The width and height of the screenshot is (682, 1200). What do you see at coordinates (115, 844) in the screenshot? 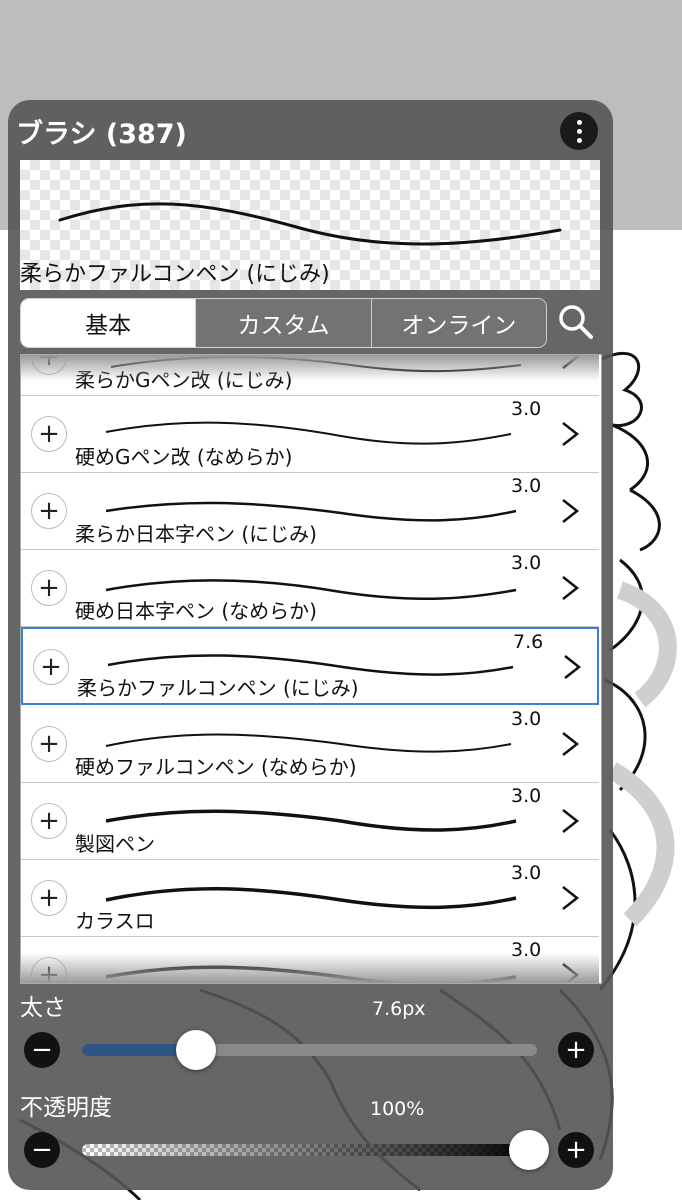
I see `brush-name: 製図ペン` at bounding box center [115, 844].